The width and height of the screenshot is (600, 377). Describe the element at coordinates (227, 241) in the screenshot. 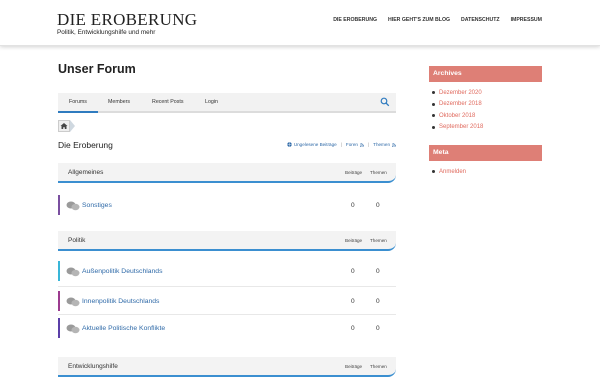

I see `category-header-politik: Politik Beiträge Themen` at that location.